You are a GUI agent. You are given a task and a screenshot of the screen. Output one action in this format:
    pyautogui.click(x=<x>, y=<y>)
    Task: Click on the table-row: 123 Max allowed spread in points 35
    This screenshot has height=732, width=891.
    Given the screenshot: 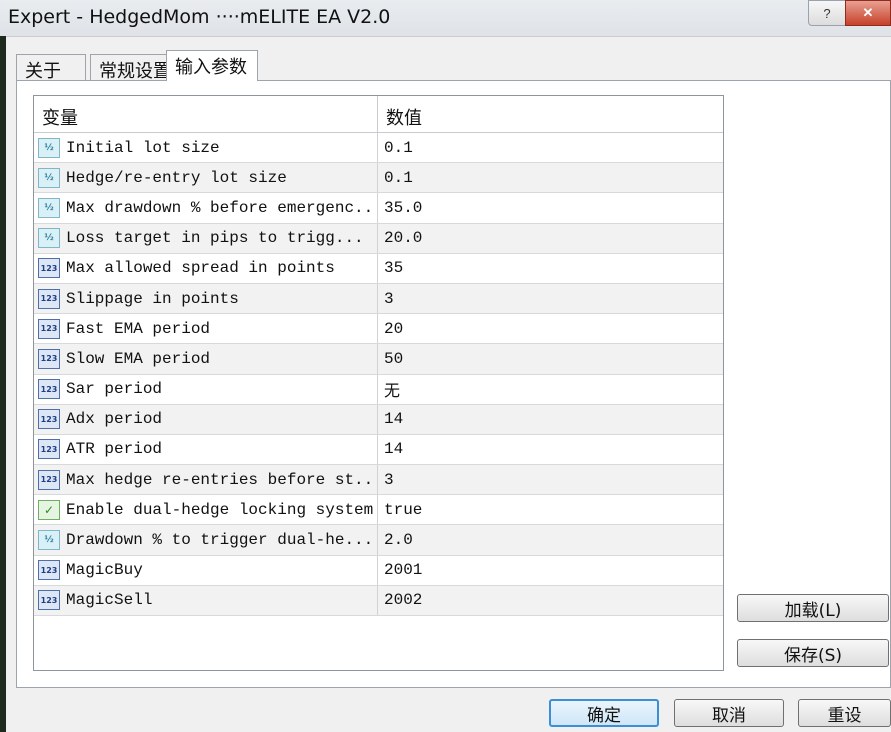 What is the action you would take?
    pyautogui.click(x=378, y=268)
    